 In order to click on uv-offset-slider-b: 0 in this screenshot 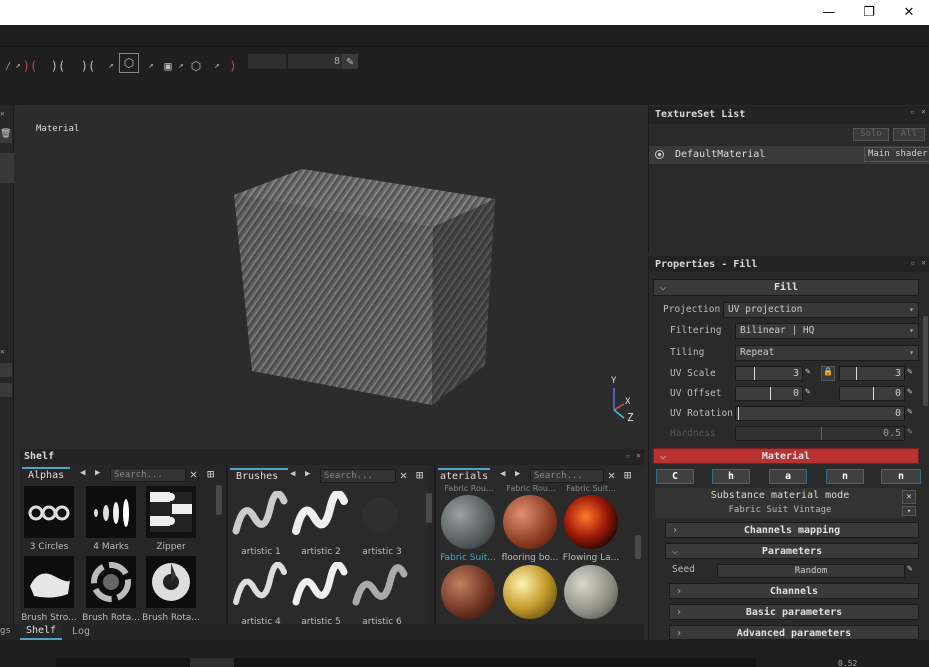, I will do `click(872, 393)`.